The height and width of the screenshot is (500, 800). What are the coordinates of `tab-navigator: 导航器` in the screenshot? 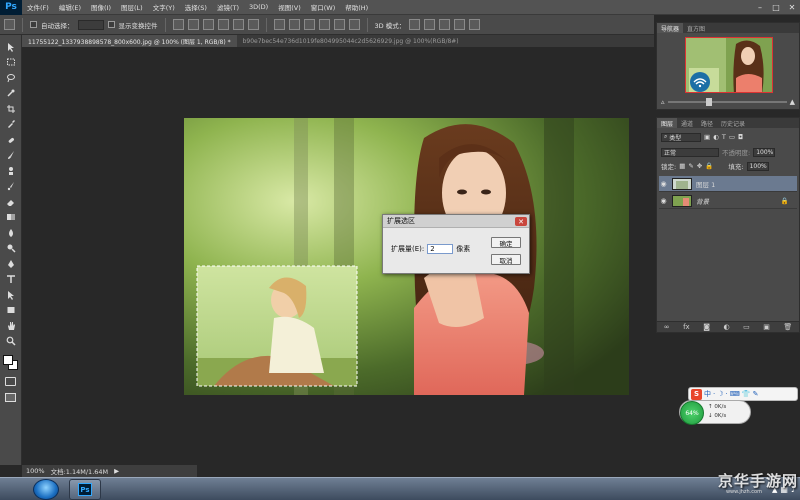 It's located at (670, 28).